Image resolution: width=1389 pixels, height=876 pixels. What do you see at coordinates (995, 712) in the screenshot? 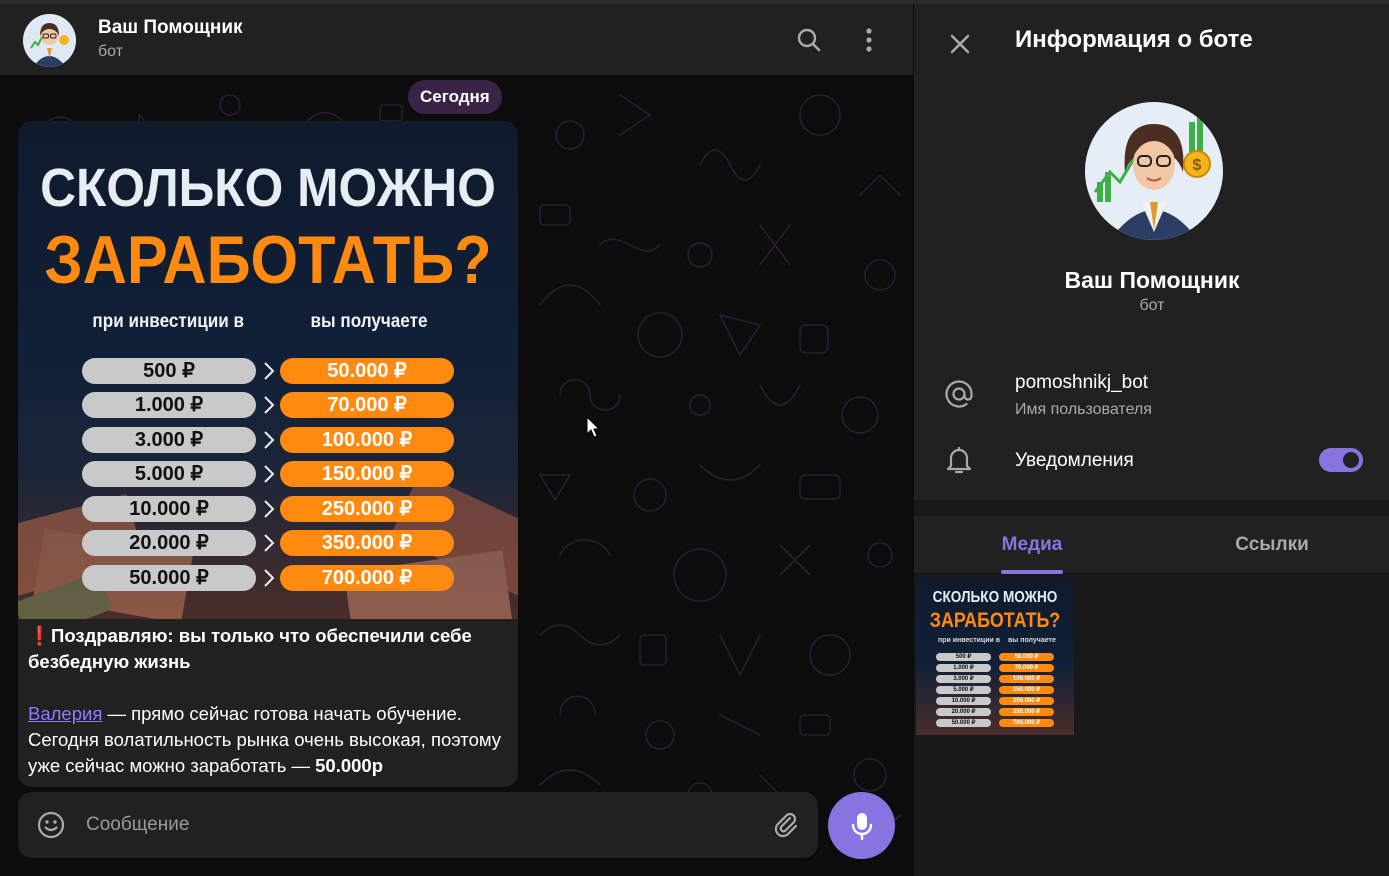
I see `thumb-row: 20.000 ₽ 350.000 ₽` at bounding box center [995, 712].